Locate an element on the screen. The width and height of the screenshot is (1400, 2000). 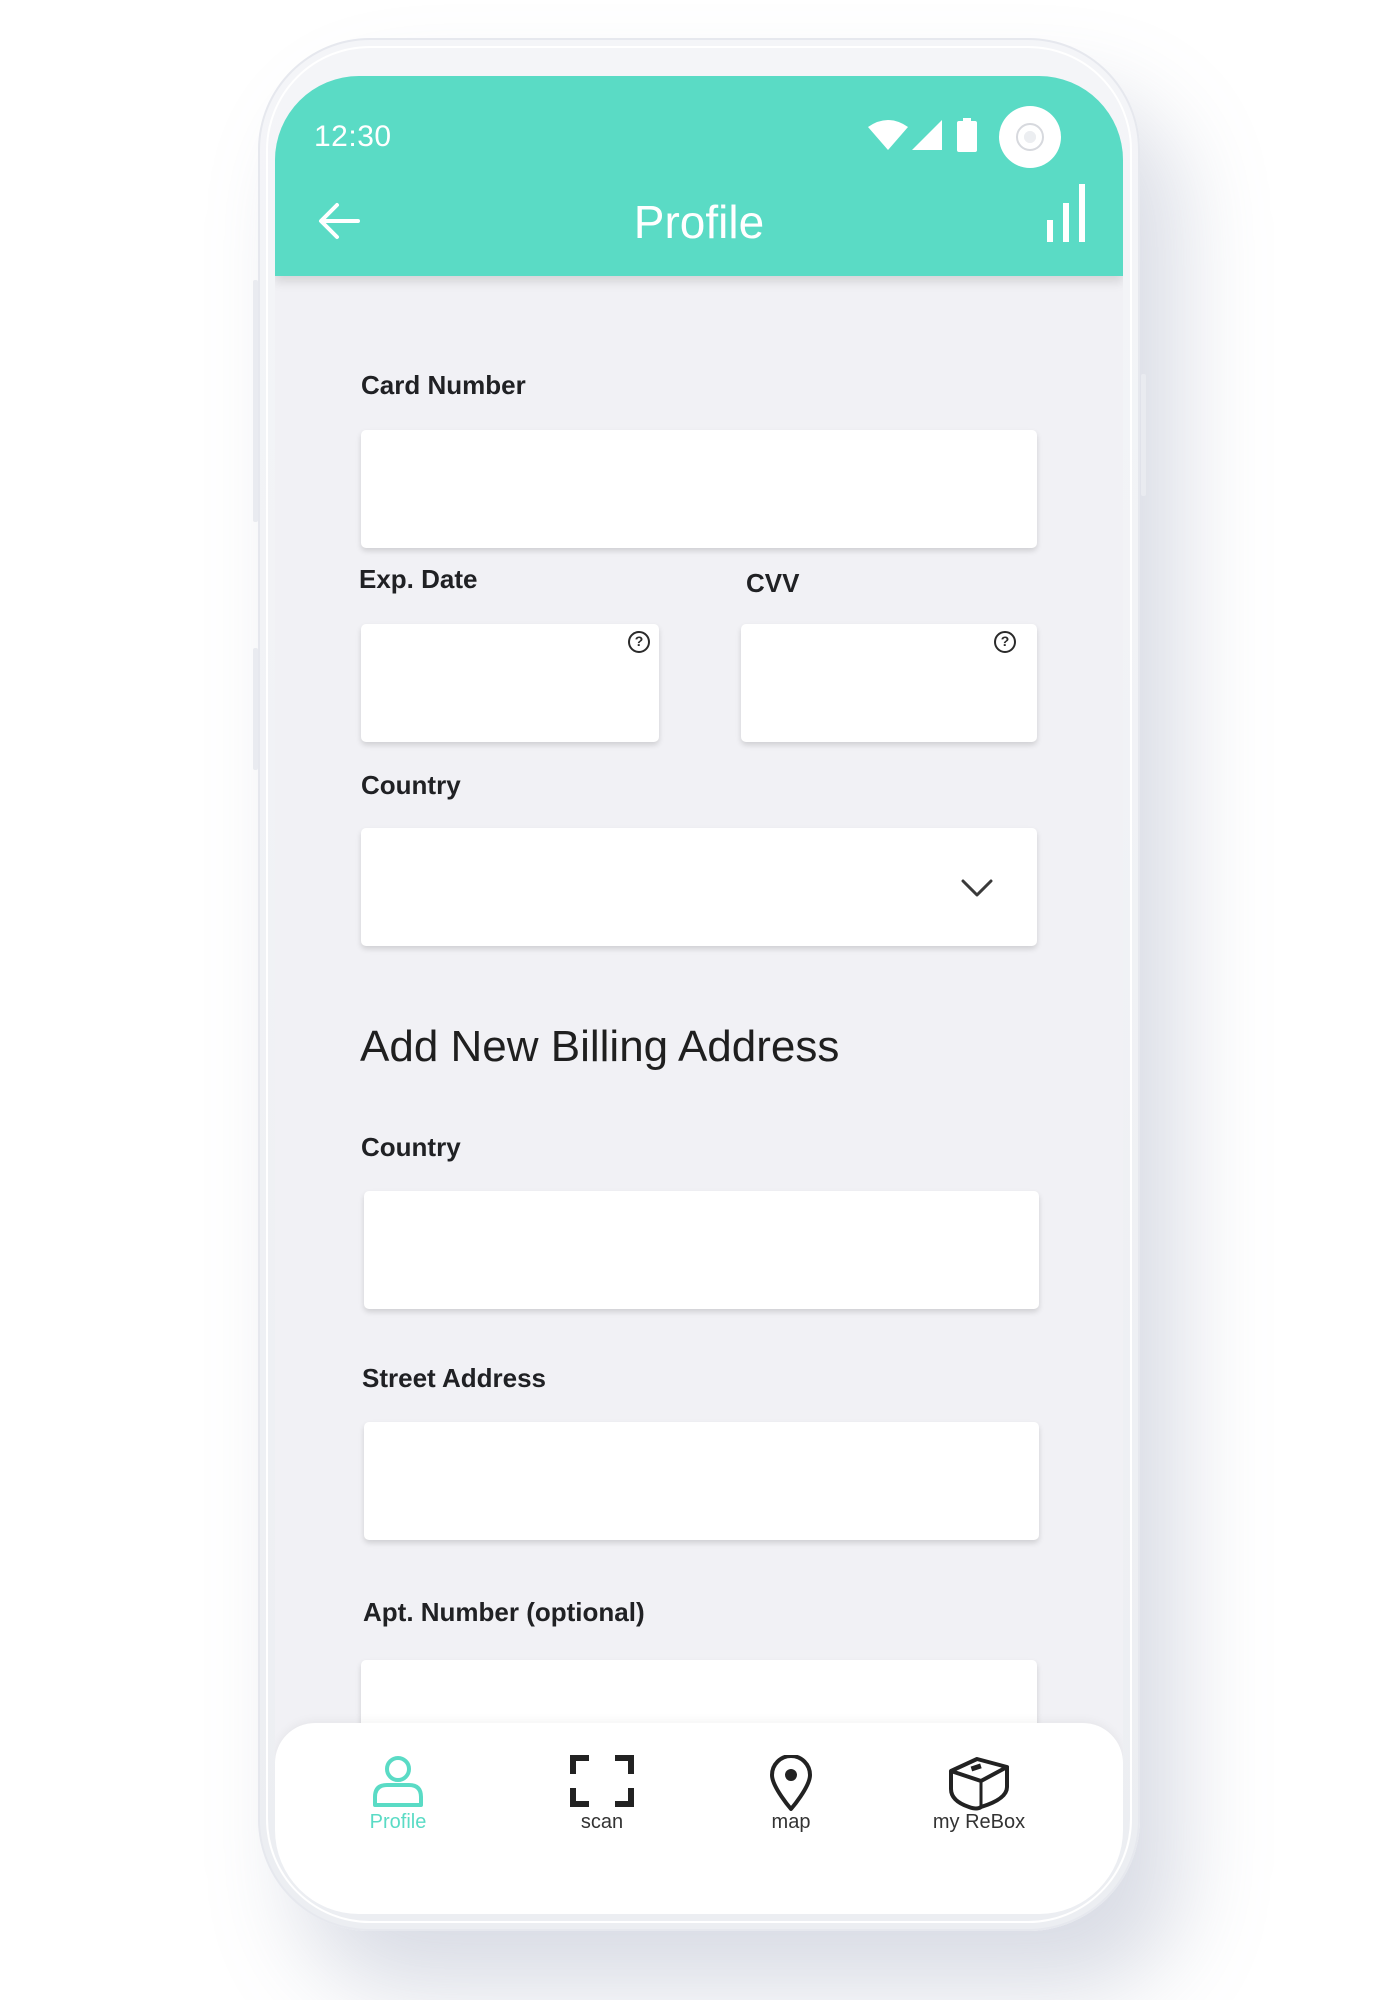
card-number-label: Card Number is located at coordinates (443, 385).